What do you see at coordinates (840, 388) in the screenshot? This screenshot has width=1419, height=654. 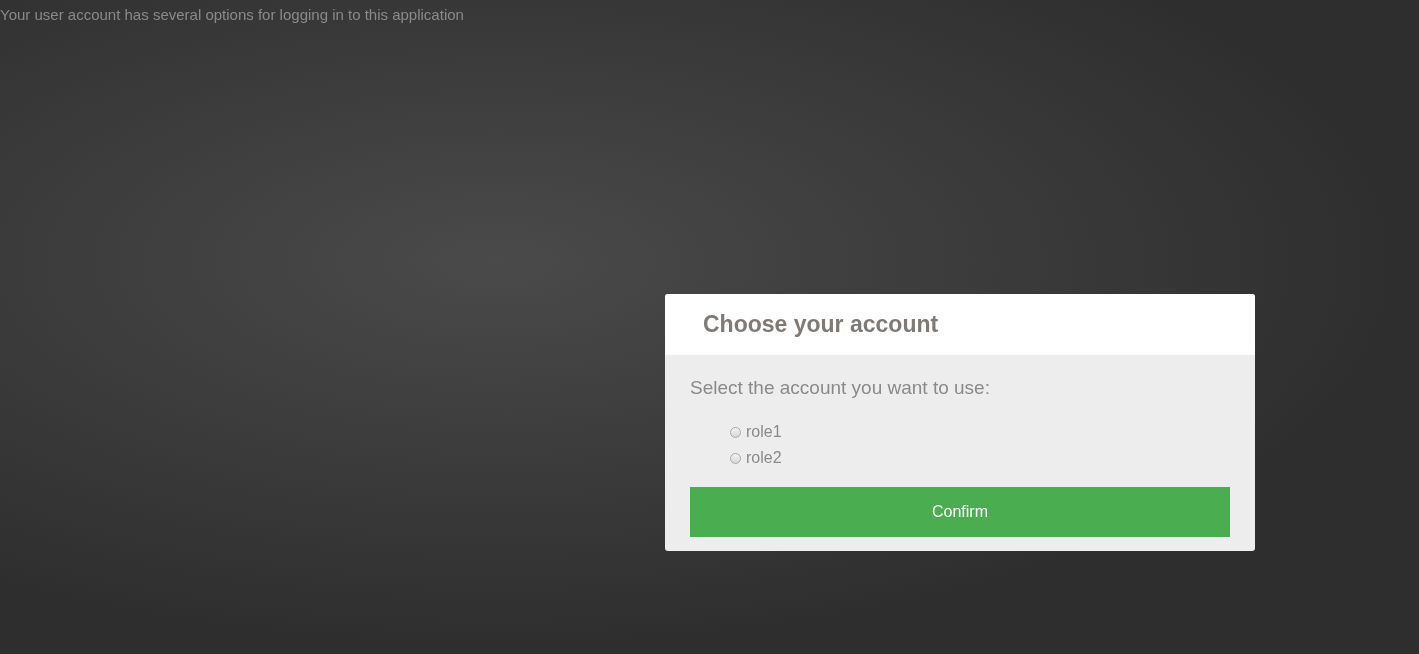 I see `prompt-text: Select the account you want to use:` at bounding box center [840, 388].